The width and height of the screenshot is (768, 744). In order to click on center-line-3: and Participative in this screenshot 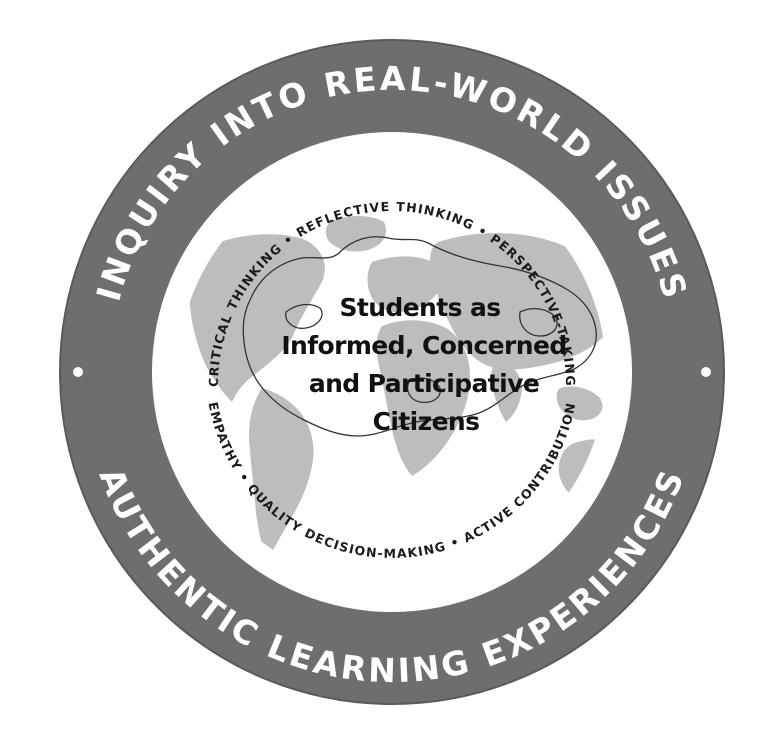, I will do `click(424, 383)`.